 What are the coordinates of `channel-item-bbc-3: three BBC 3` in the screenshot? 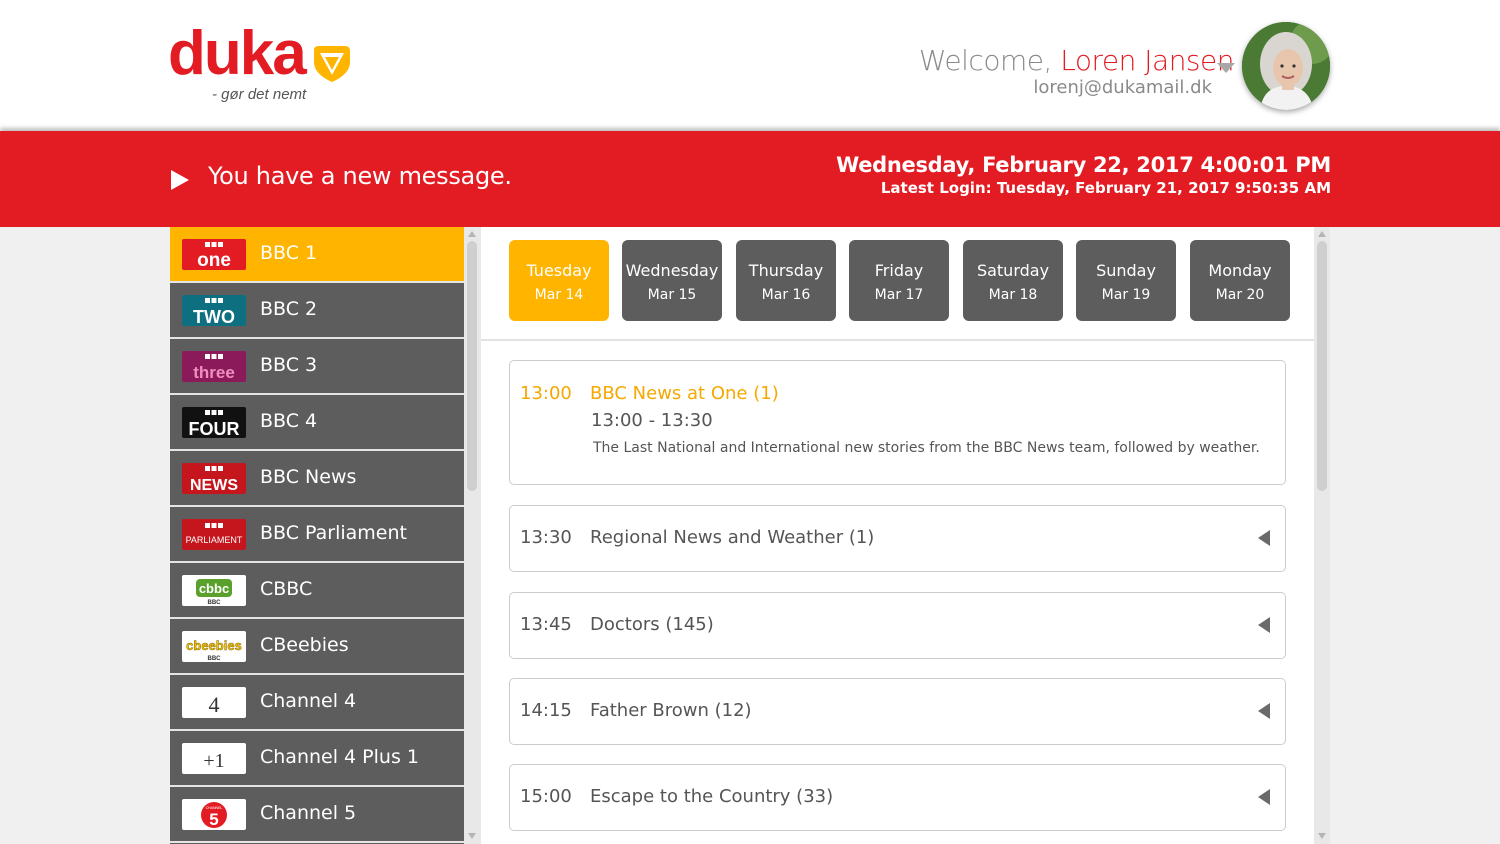 It's located at (317, 367).